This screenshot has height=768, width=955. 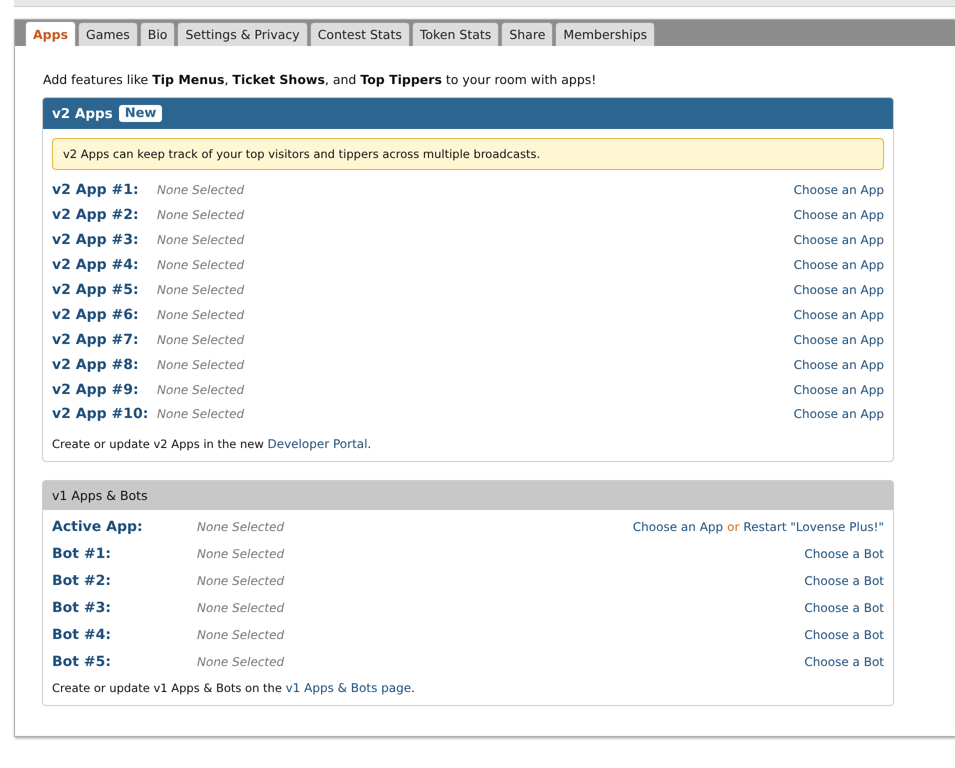 What do you see at coordinates (212, 443) in the screenshot?
I see `footer-text: Create or update v2 Apps in the new Developer Portal.` at bounding box center [212, 443].